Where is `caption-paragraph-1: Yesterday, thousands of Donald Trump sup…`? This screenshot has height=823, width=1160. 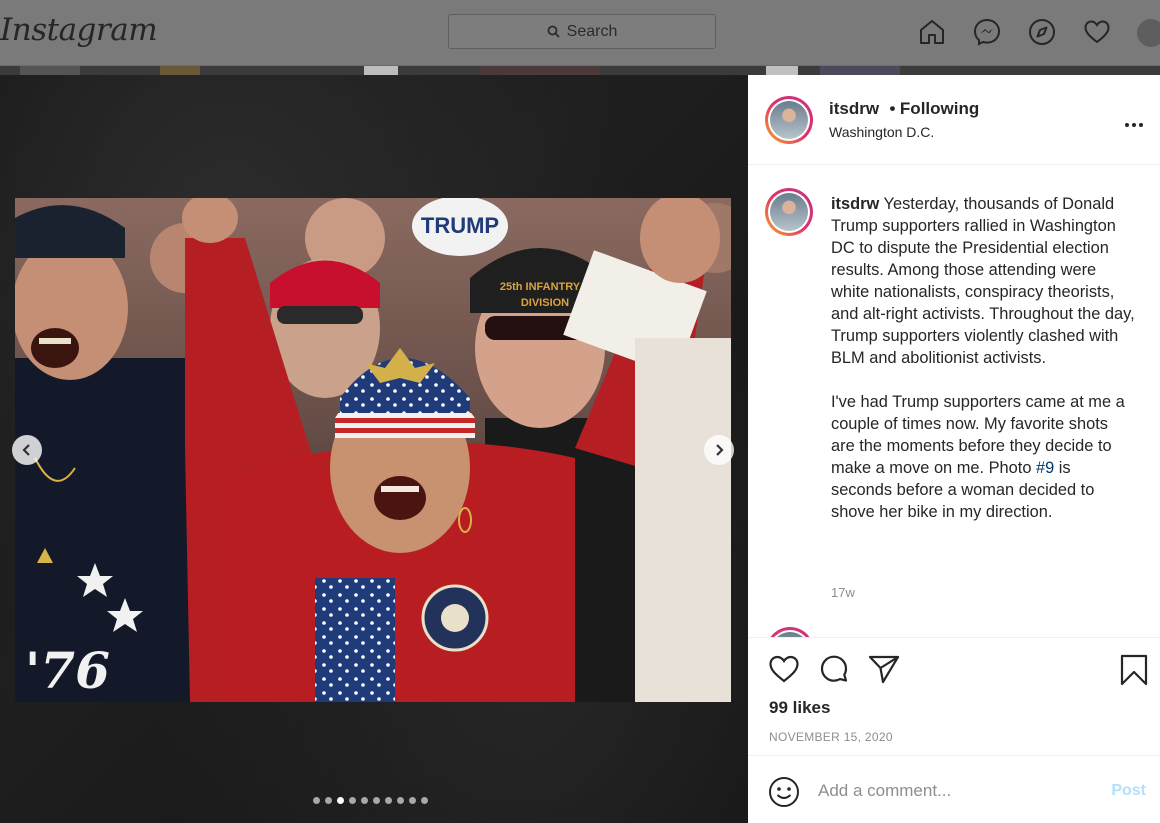
caption-paragraph-1: Yesterday, thousands of Donald Trump sup… is located at coordinates (983, 281).